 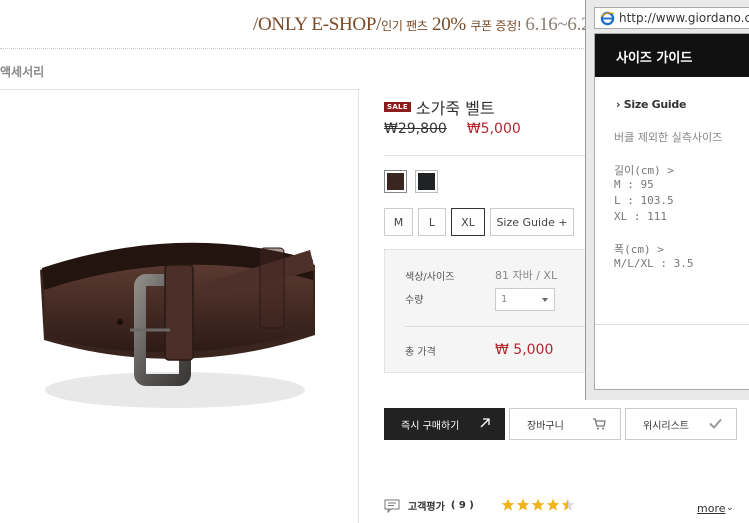 What do you see at coordinates (672, 324) in the screenshot?
I see `popup-divider` at bounding box center [672, 324].